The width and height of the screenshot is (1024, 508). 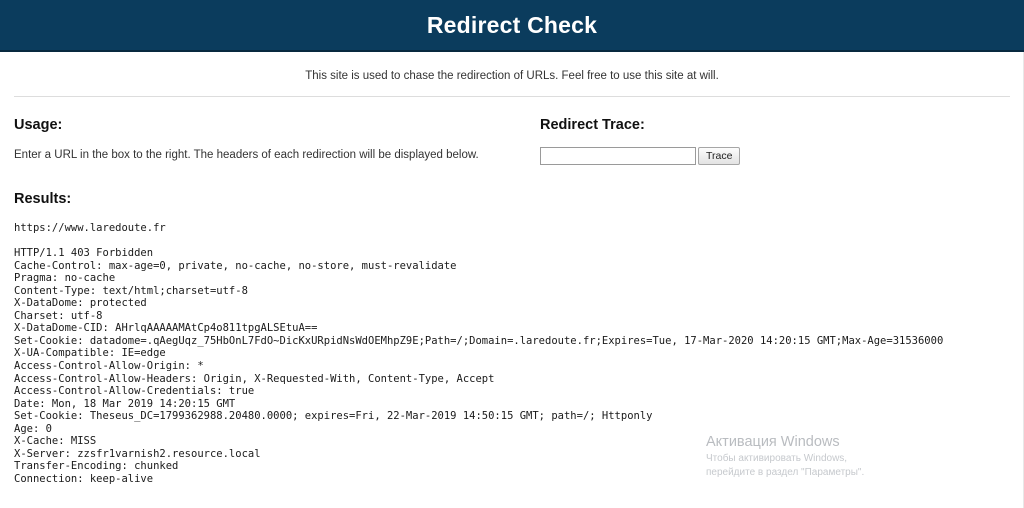 What do you see at coordinates (618, 156) in the screenshot?
I see `url-input` at bounding box center [618, 156].